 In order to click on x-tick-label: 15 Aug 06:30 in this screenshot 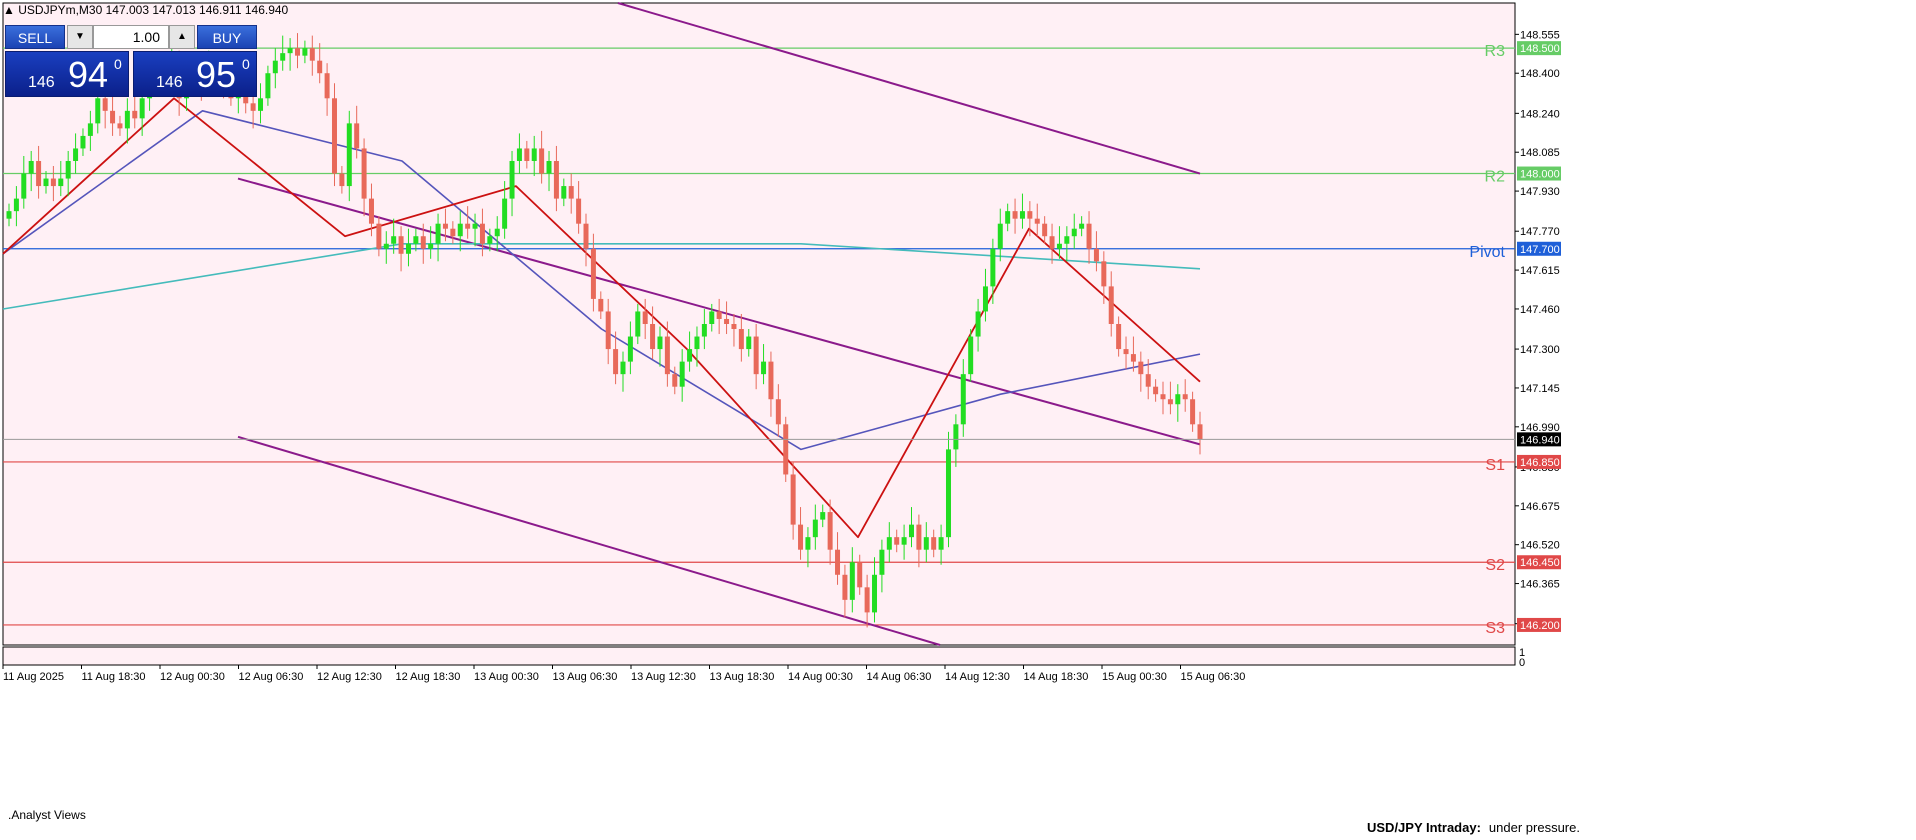, I will do `click(1213, 677)`.